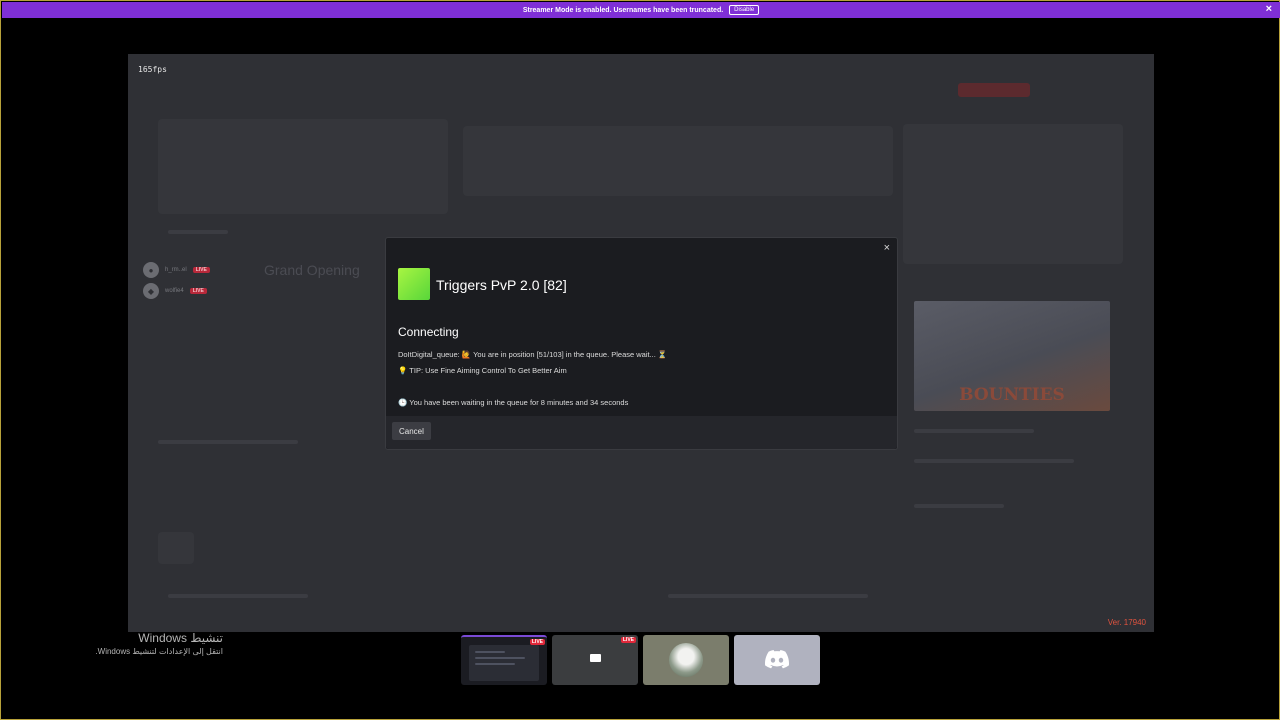  What do you see at coordinates (152, 69) in the screenshot?
I see `fps-counter: 165fps` at bounding box center [152, 69].